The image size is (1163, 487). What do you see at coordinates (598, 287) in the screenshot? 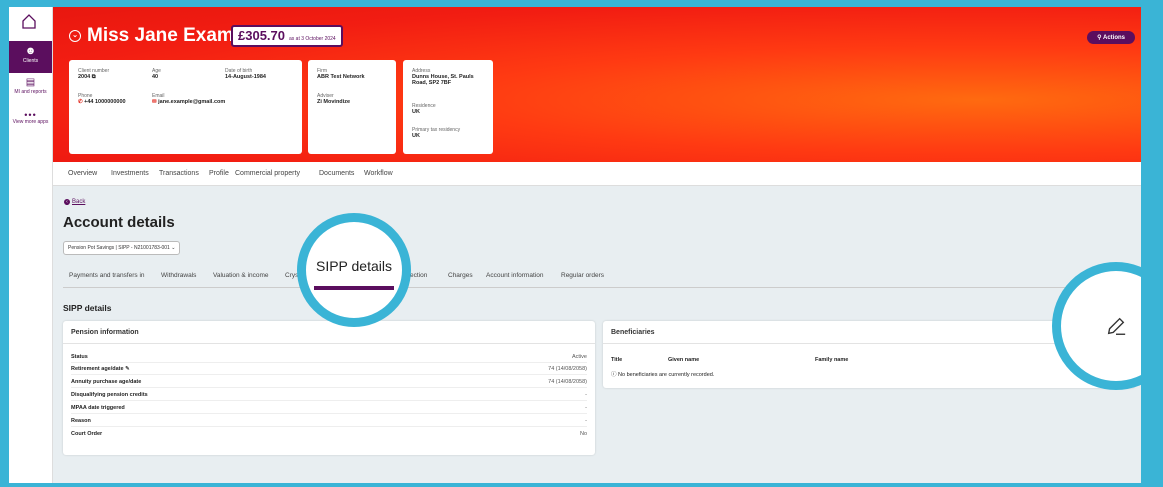
I see `subtabs-divider` at bounding box center [598, 287].